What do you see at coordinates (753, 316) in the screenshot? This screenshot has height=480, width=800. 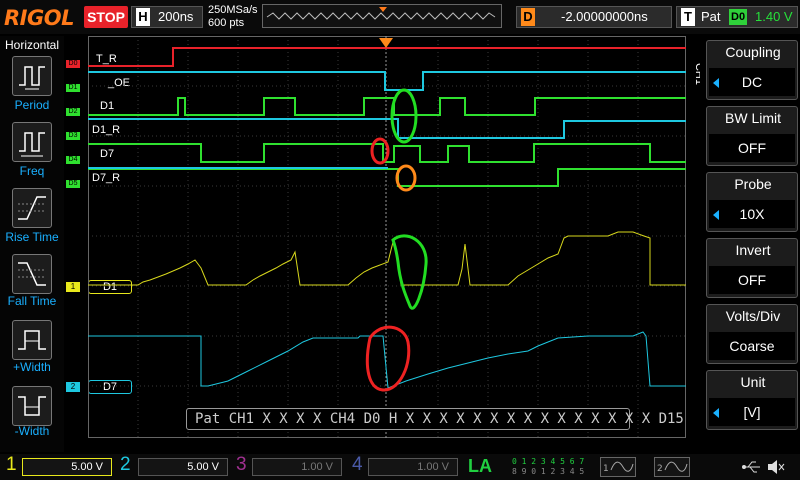 I see `volts-div-title: Volts/Div` at bounding box center [753, 316].